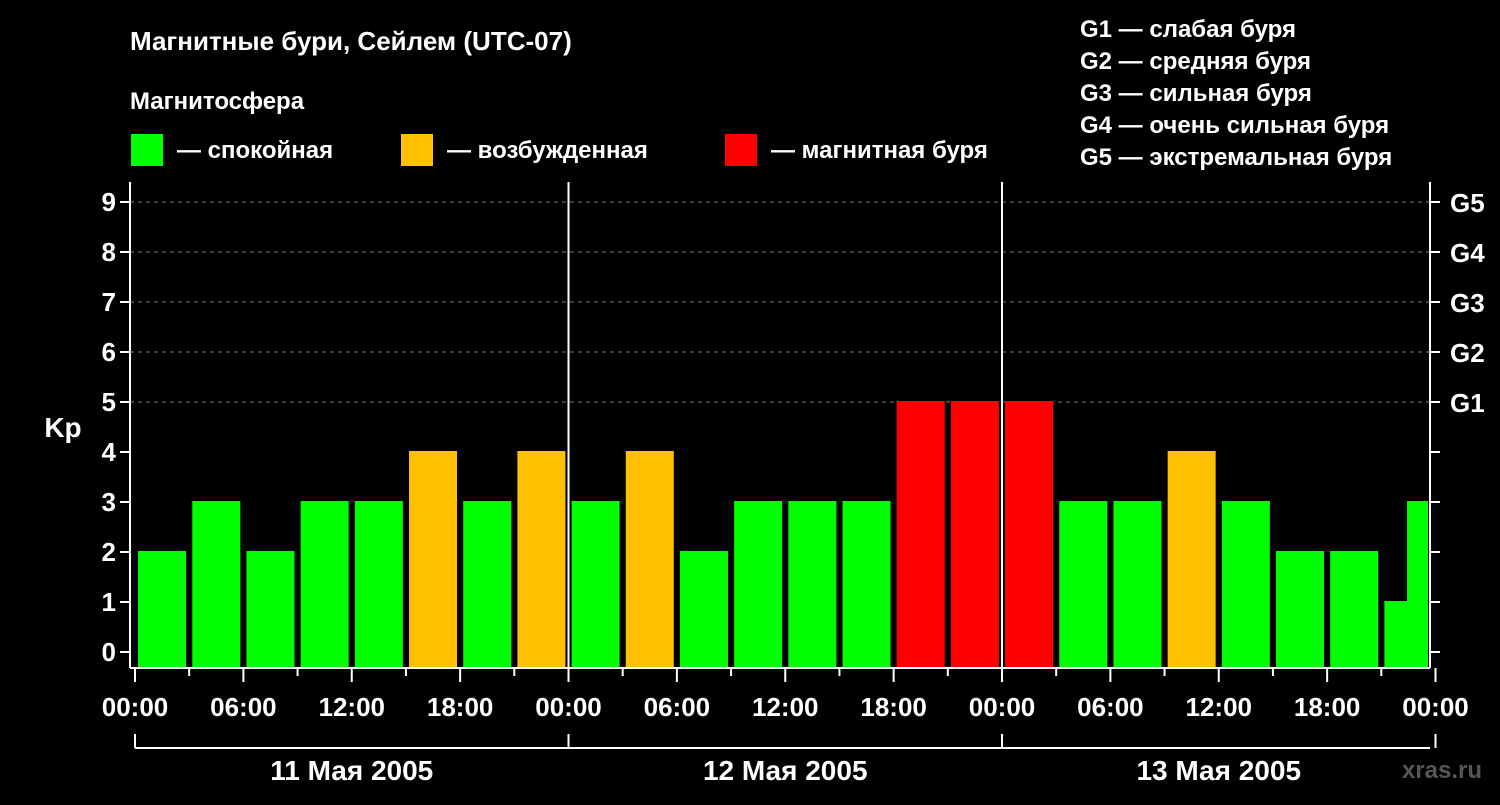 This screenshot has height=805, width=1500. Describe the element at coordinates (1467, 203) in the screenshot. I see `g-tick-label: G5` at that location.